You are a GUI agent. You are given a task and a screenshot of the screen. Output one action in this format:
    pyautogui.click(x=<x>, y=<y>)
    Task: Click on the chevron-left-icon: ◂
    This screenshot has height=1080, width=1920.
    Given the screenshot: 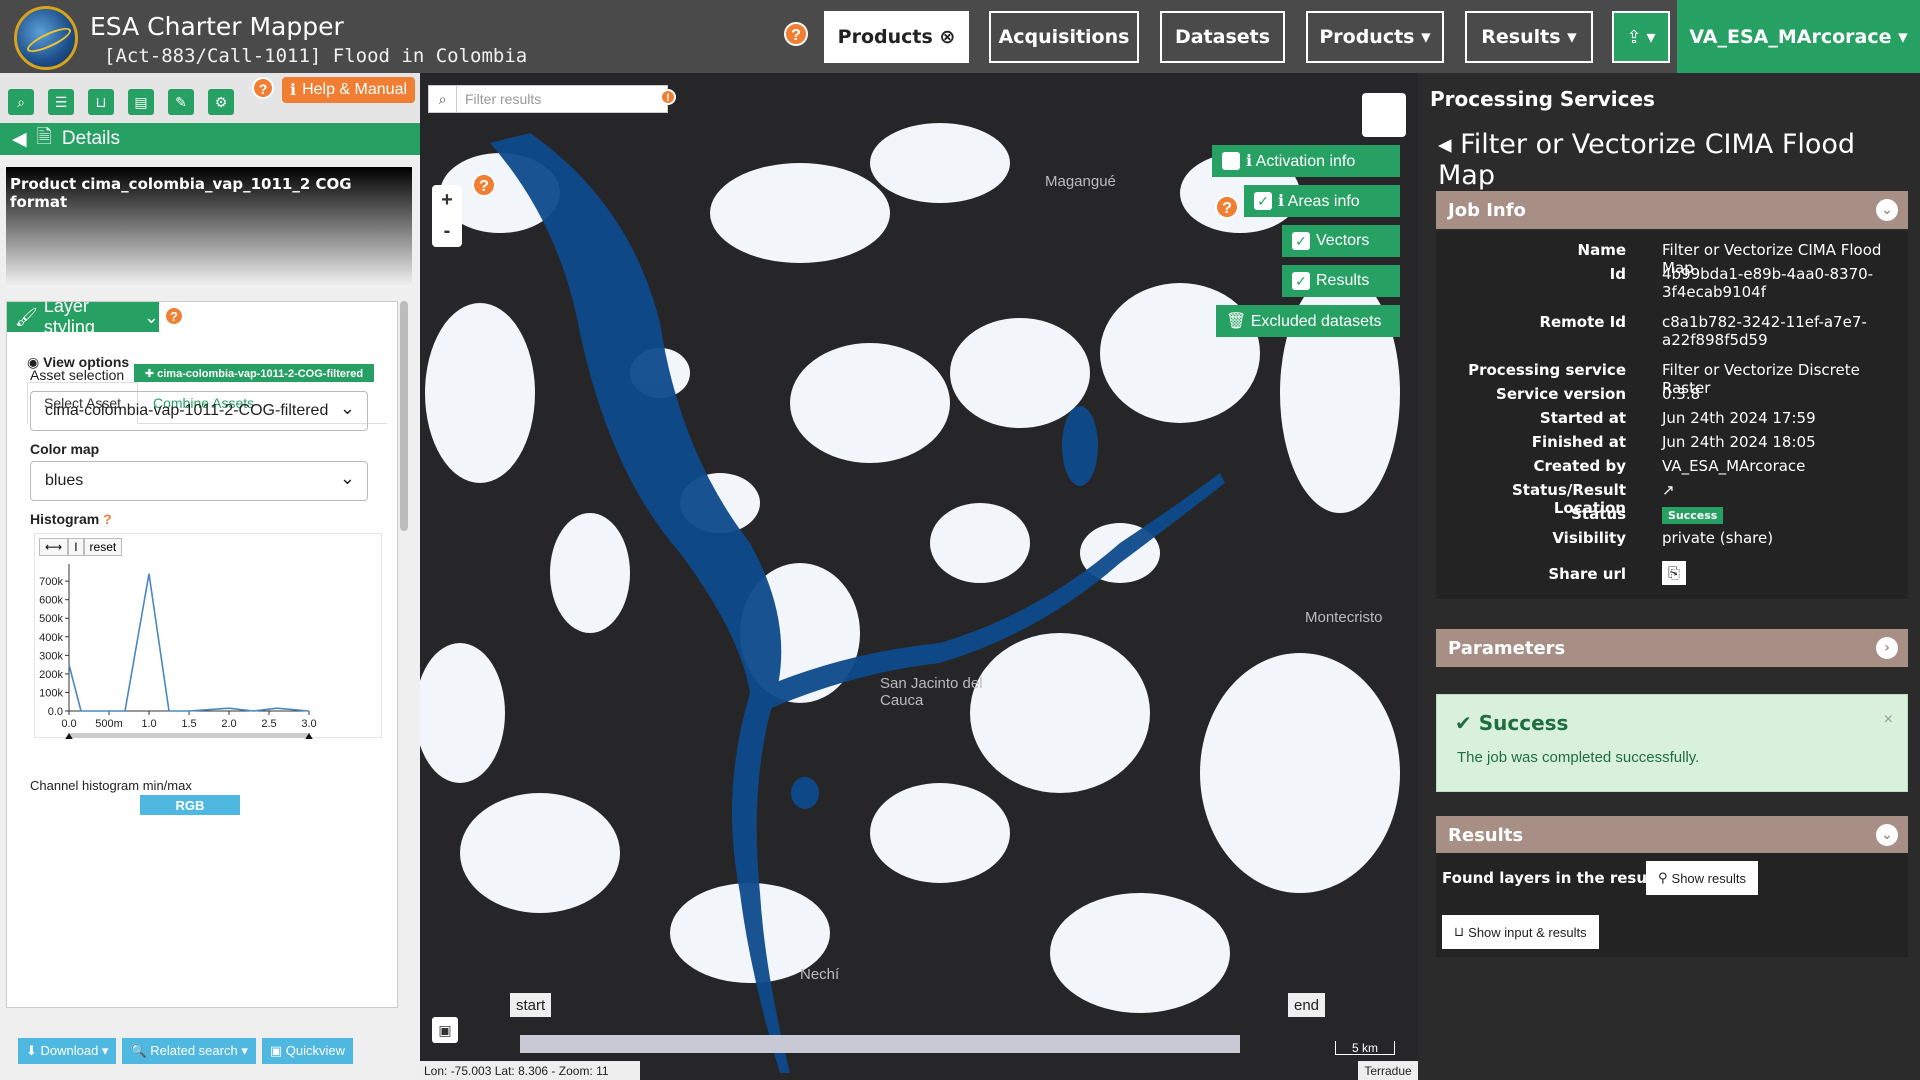 What is the action you would take?
    pyautogui.click(x=1449, y=144)
    